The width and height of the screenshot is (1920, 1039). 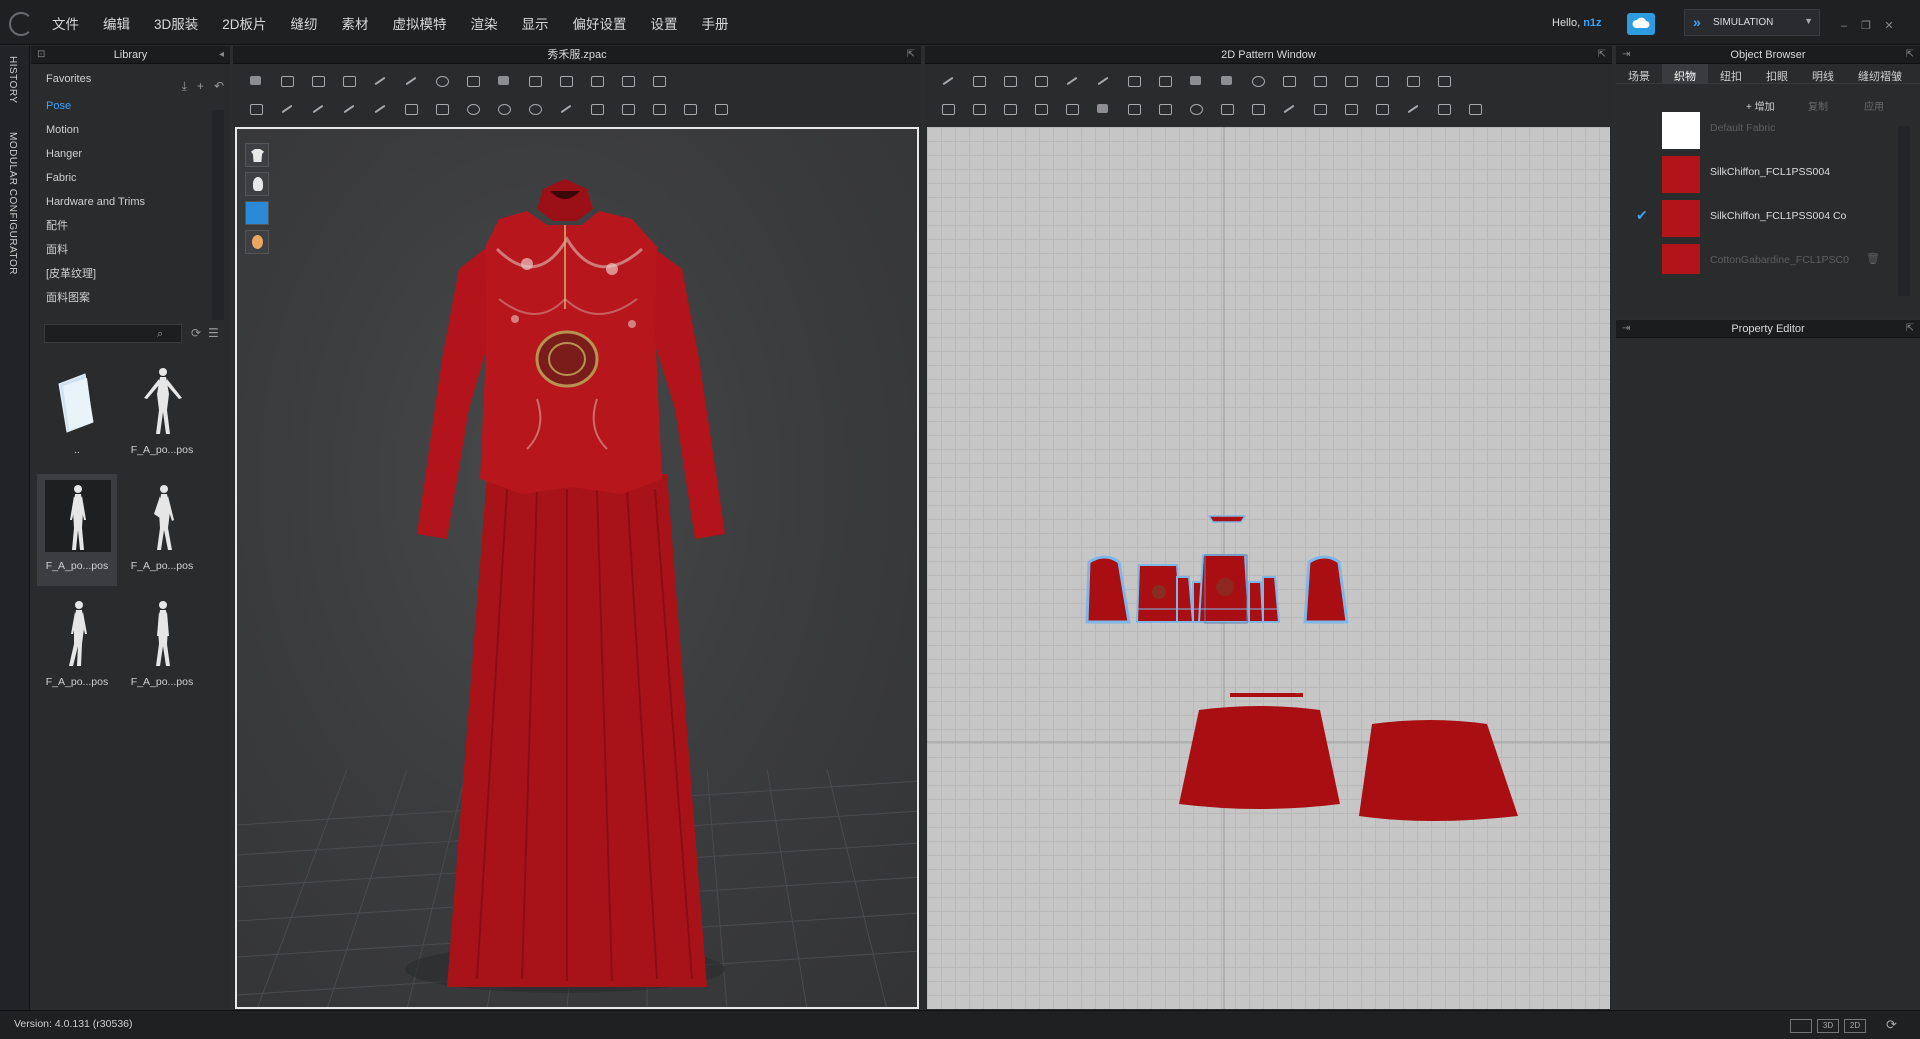 I want to click on zipper-icon, so click(x=597, y=108).